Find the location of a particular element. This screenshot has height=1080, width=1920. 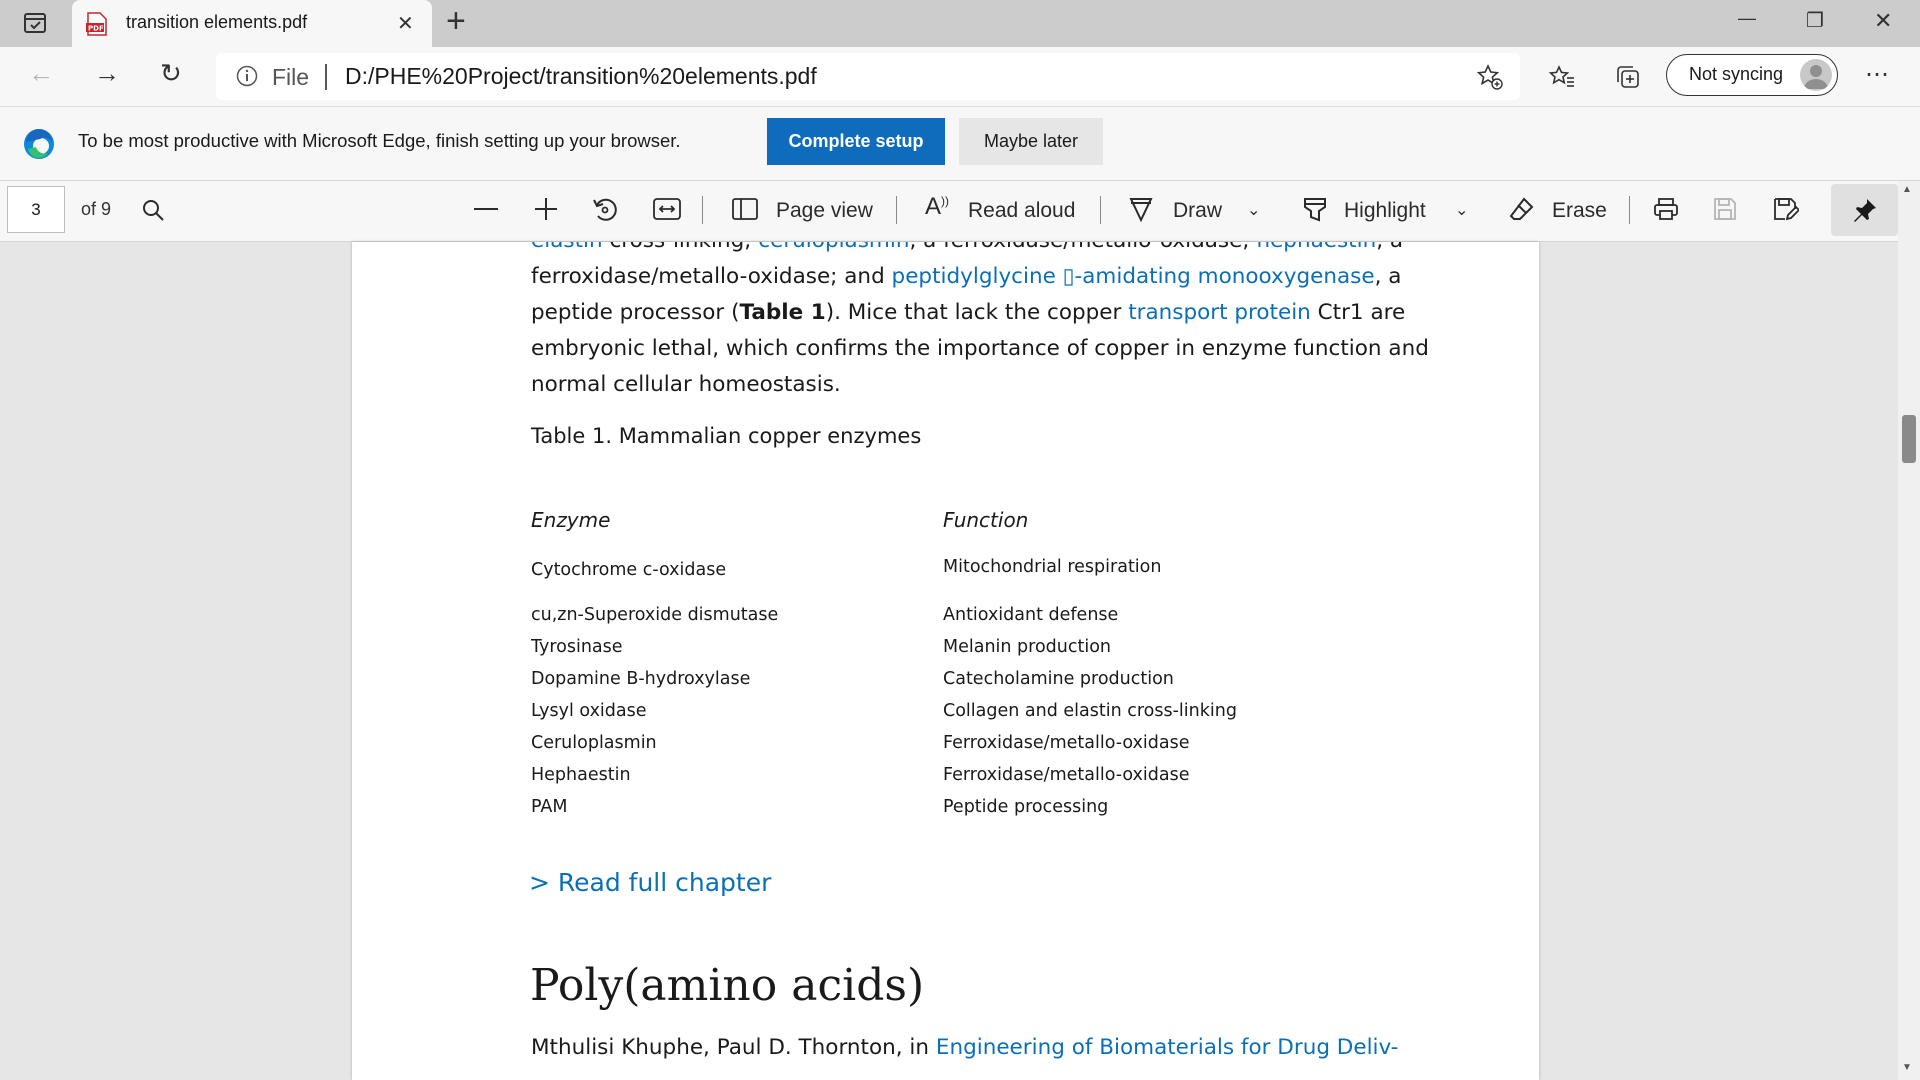

tab-actions-icon is located at coordinates (35, 23).